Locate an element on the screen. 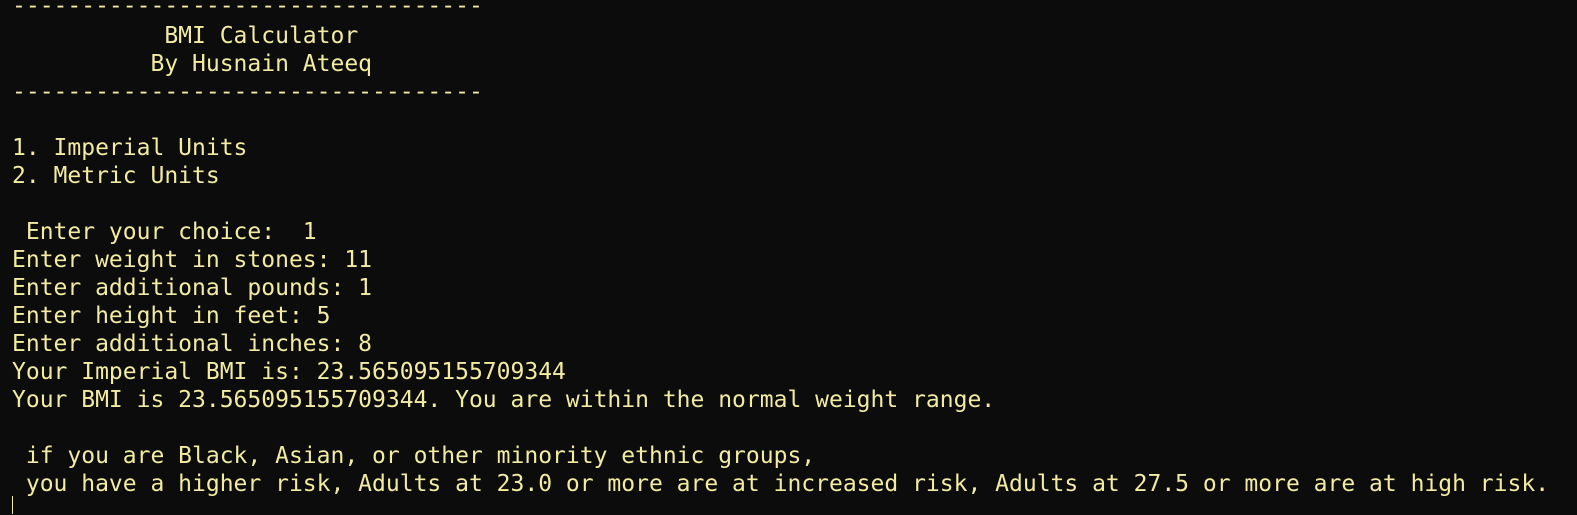 This screenshot has height=515, width=1577. menu-option-metric: 2. Metric Units is located at coordinates (116, 176).